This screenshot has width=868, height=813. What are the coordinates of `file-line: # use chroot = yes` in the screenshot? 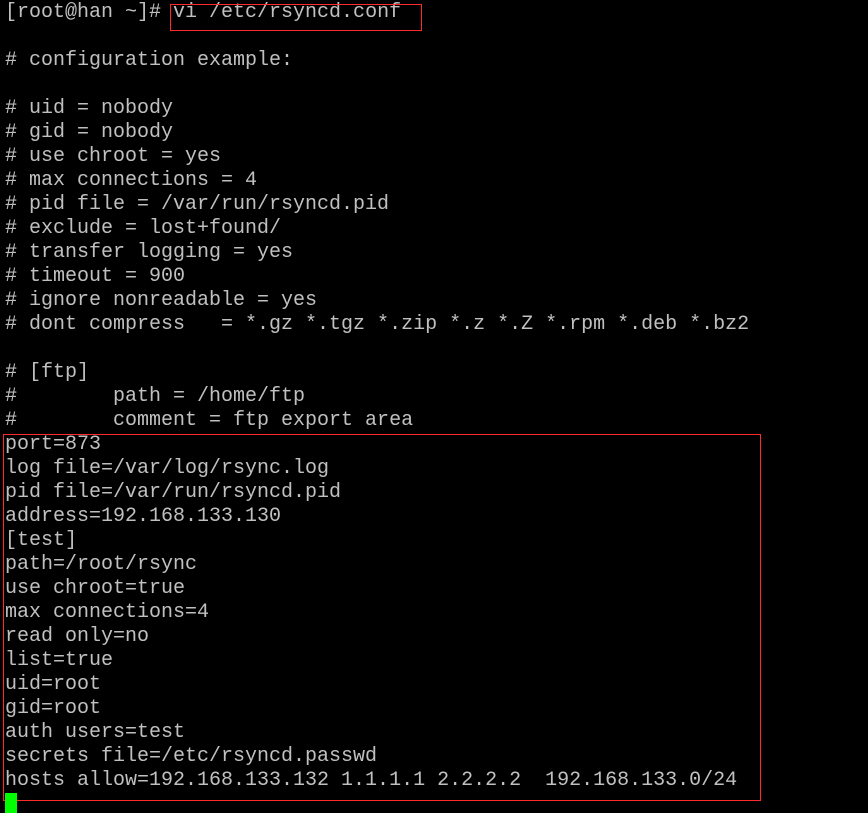 It's located at (113, 156).